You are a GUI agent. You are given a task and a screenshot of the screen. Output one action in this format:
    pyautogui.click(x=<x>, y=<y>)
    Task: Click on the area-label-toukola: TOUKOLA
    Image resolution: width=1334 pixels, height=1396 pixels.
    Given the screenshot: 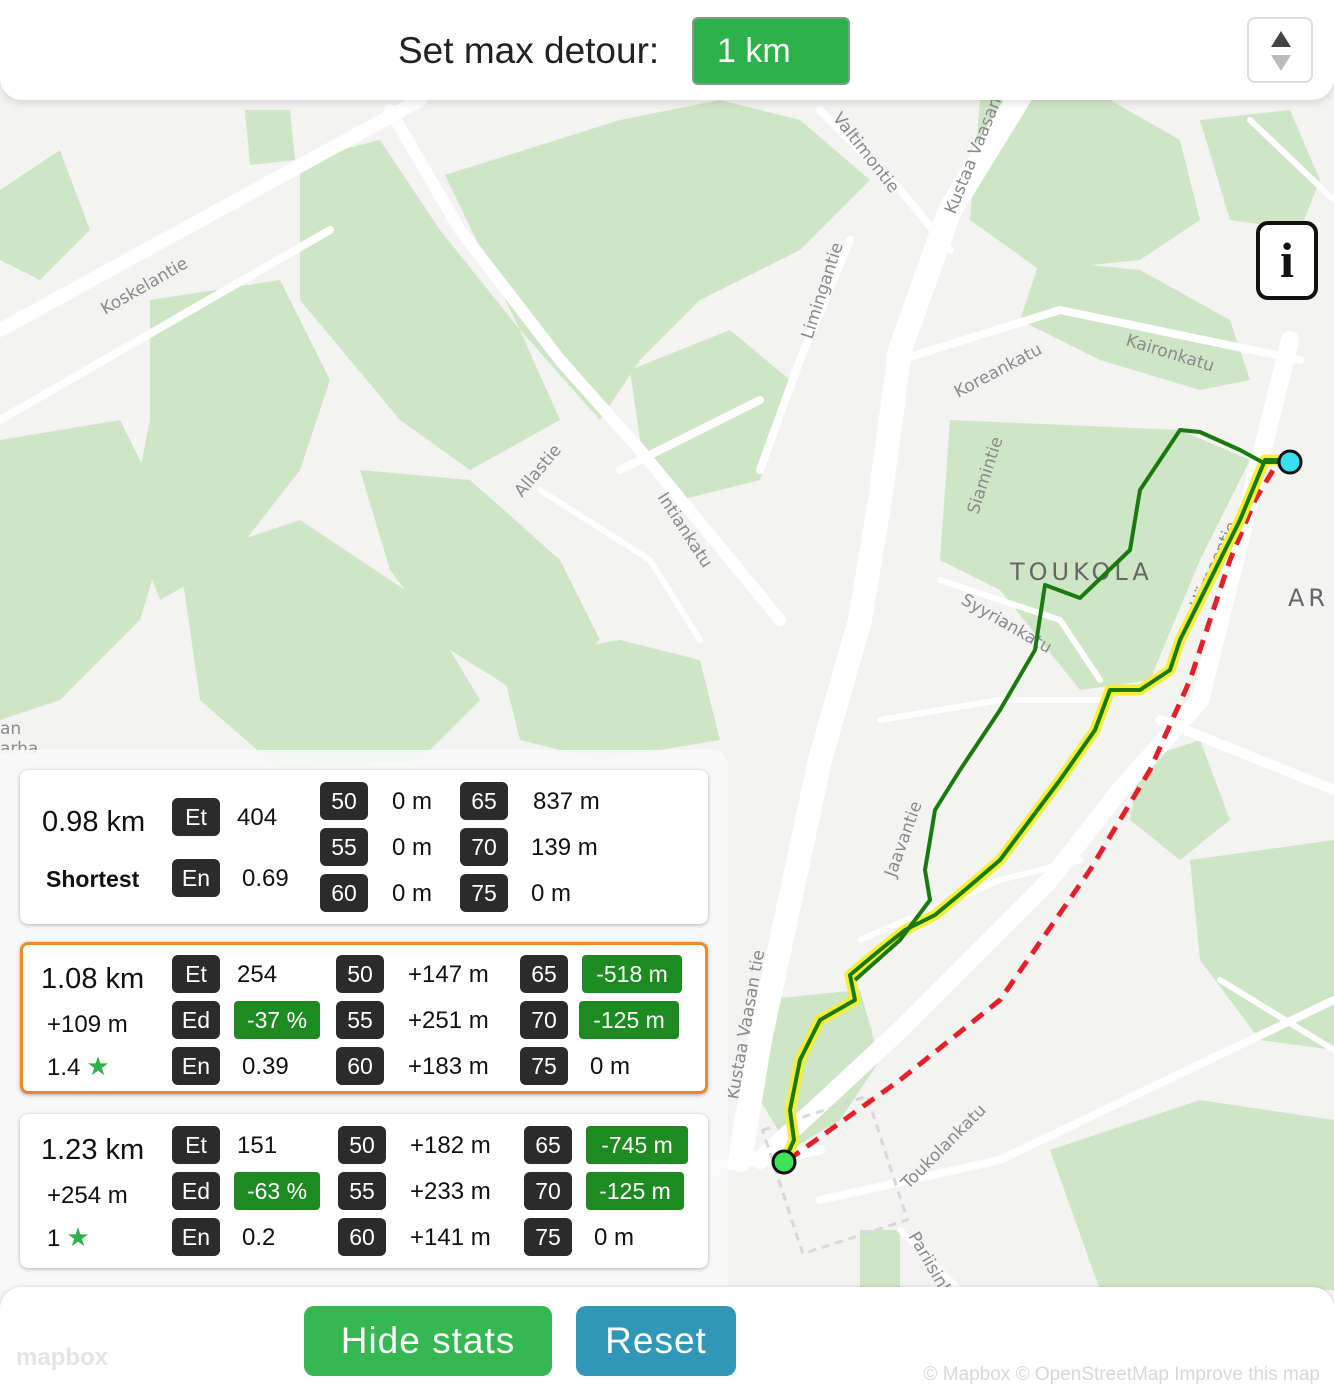 What is the action you would take?
    pyautogui.click(x=1081, y=572)
    